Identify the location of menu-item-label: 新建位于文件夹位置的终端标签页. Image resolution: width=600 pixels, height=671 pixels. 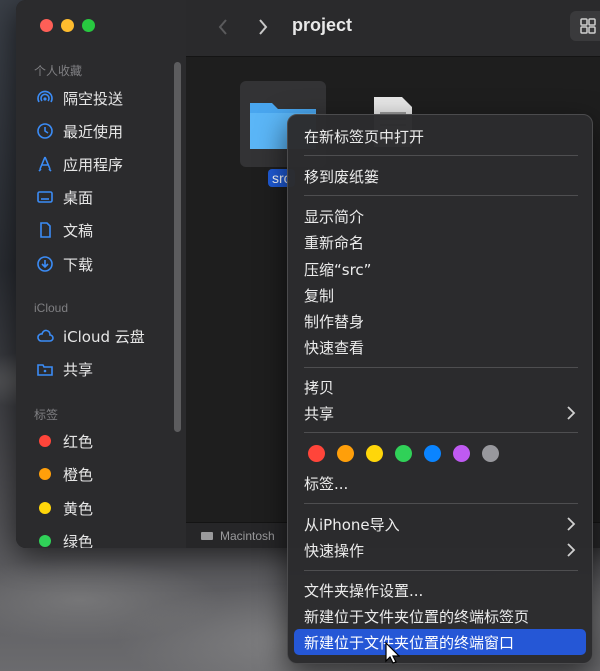
(417, 616).